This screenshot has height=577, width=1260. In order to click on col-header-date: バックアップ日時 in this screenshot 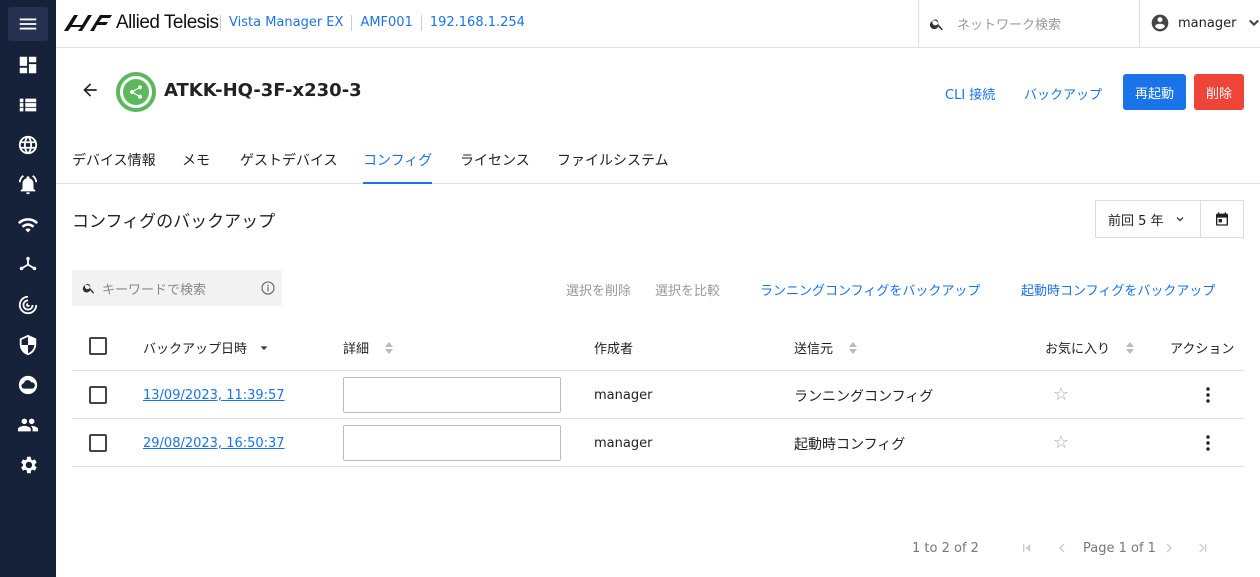, I will do `click(206, 347)`.